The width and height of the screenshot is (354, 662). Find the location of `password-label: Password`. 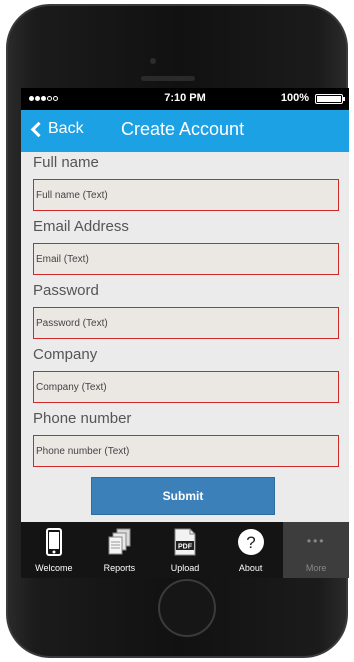

password-label: Password is located at coordinates (66, 290).